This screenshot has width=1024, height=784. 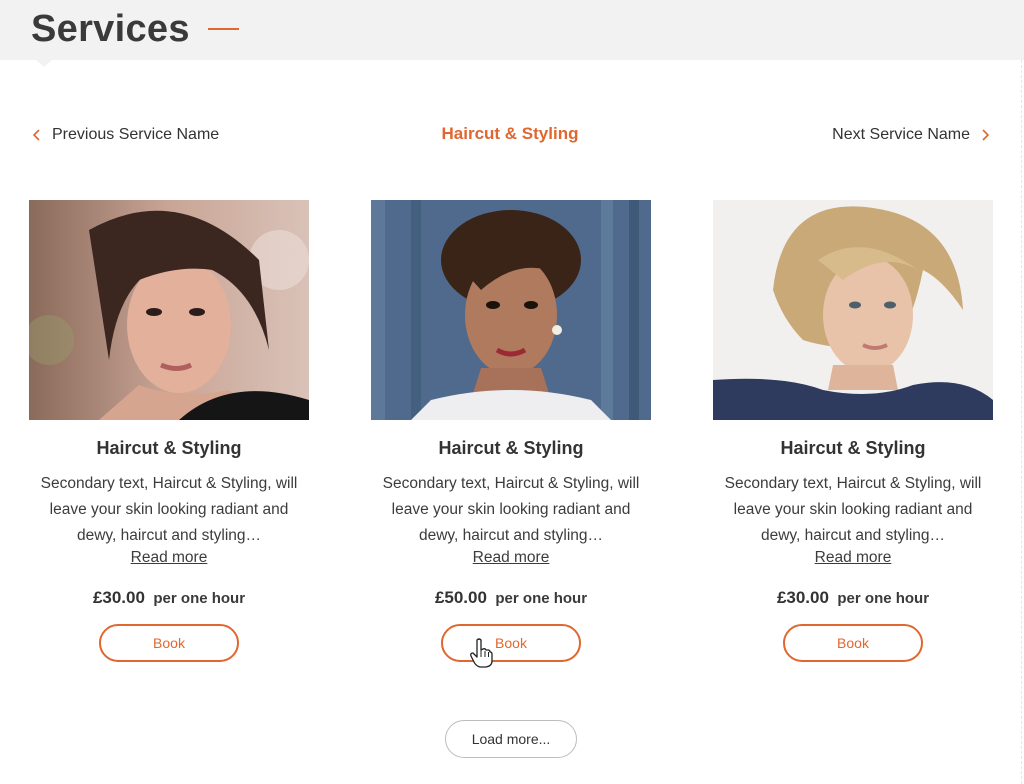 I want to click on current-service-name: Haircut & Styling, so click(x=510, y=133).